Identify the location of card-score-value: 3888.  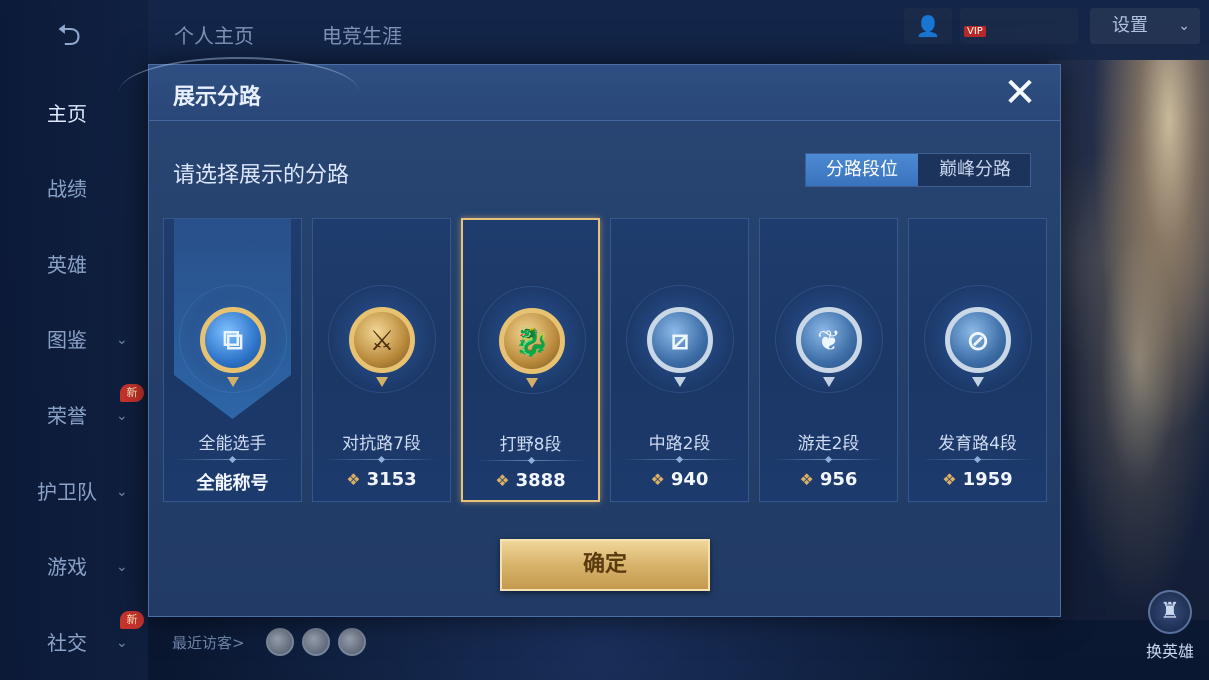
(540, 480).